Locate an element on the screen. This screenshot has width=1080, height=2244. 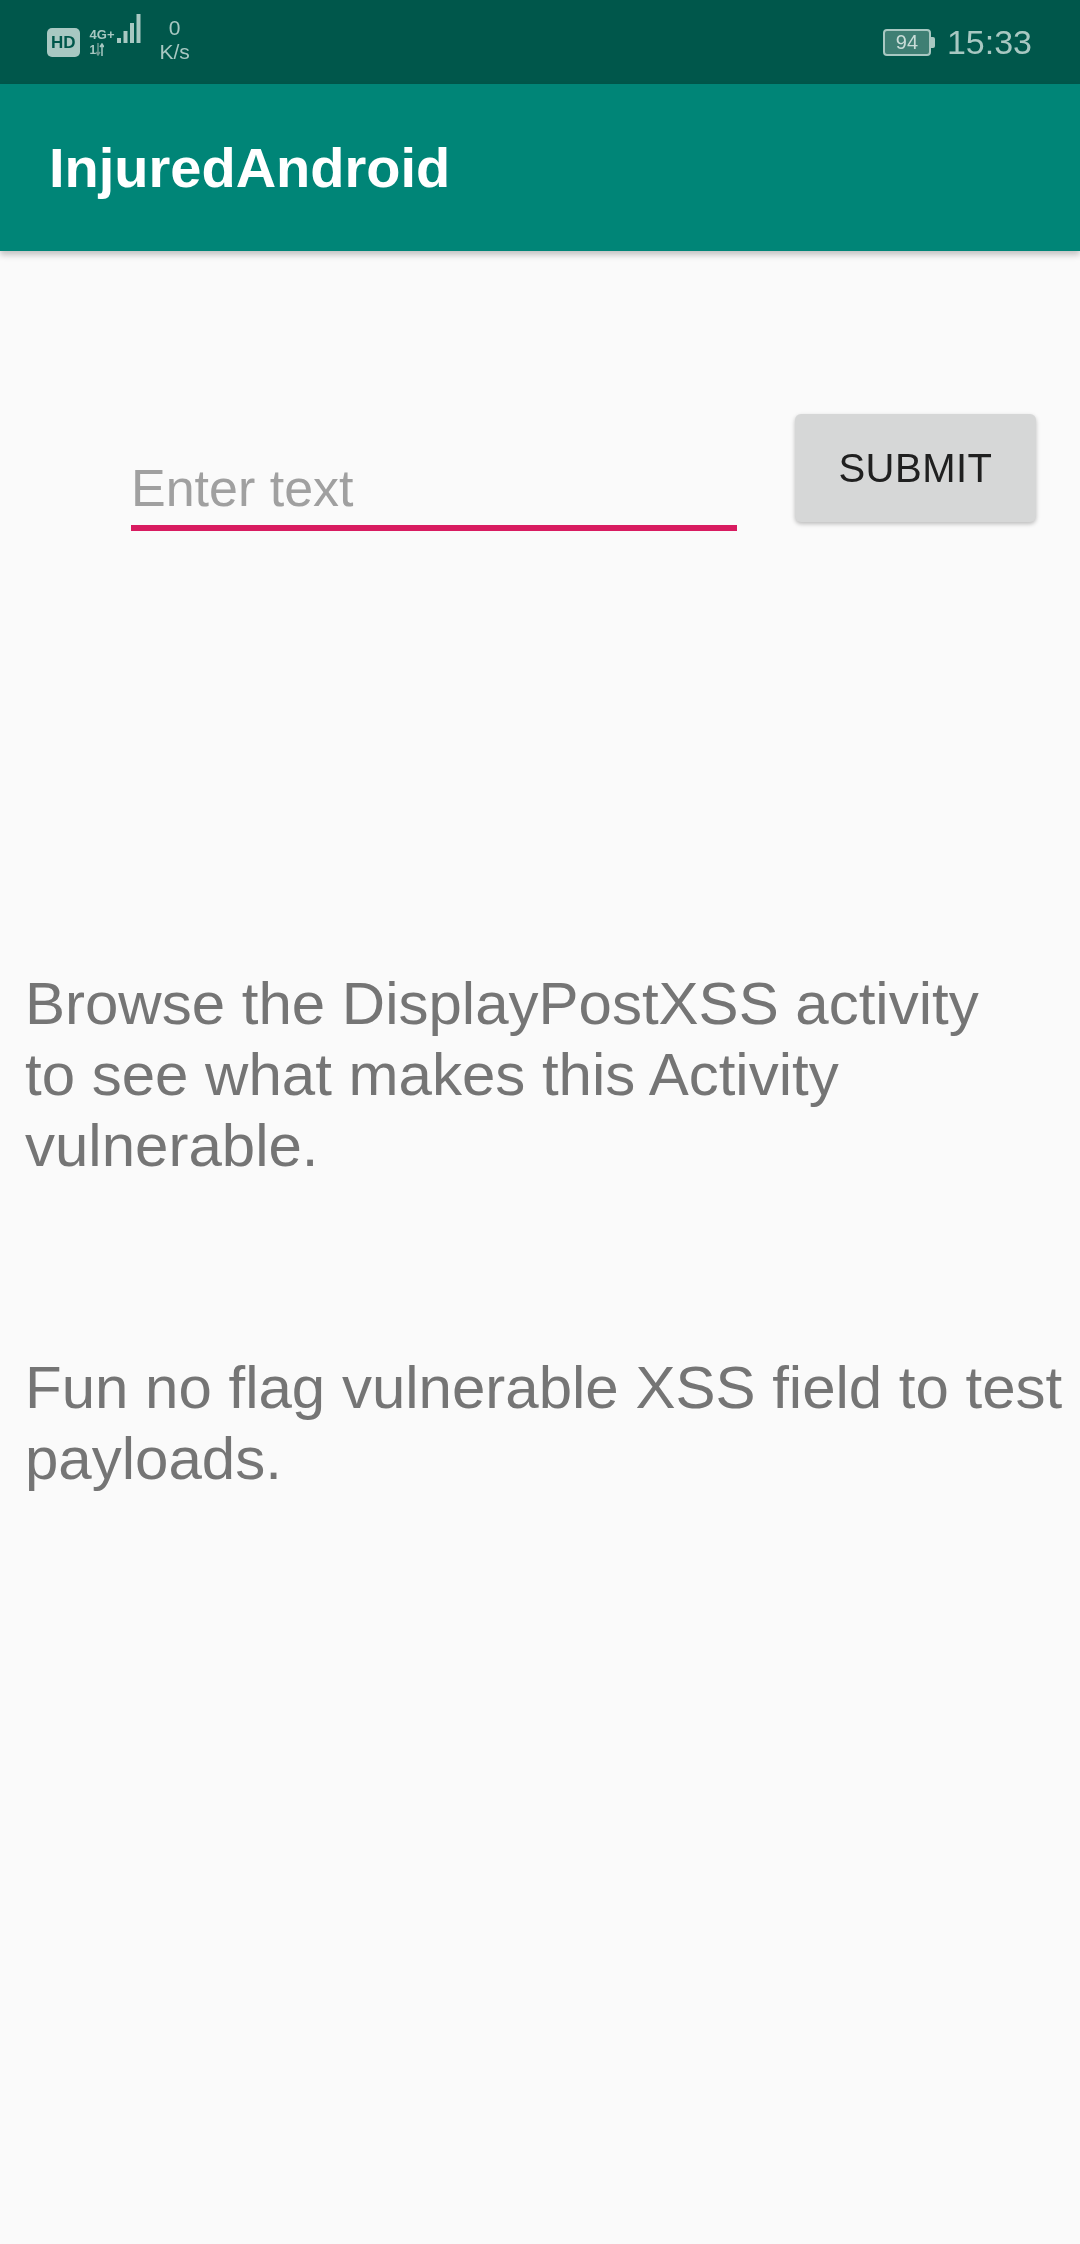
app-title: InjuredAndroid is located at coordinates (250, 167).